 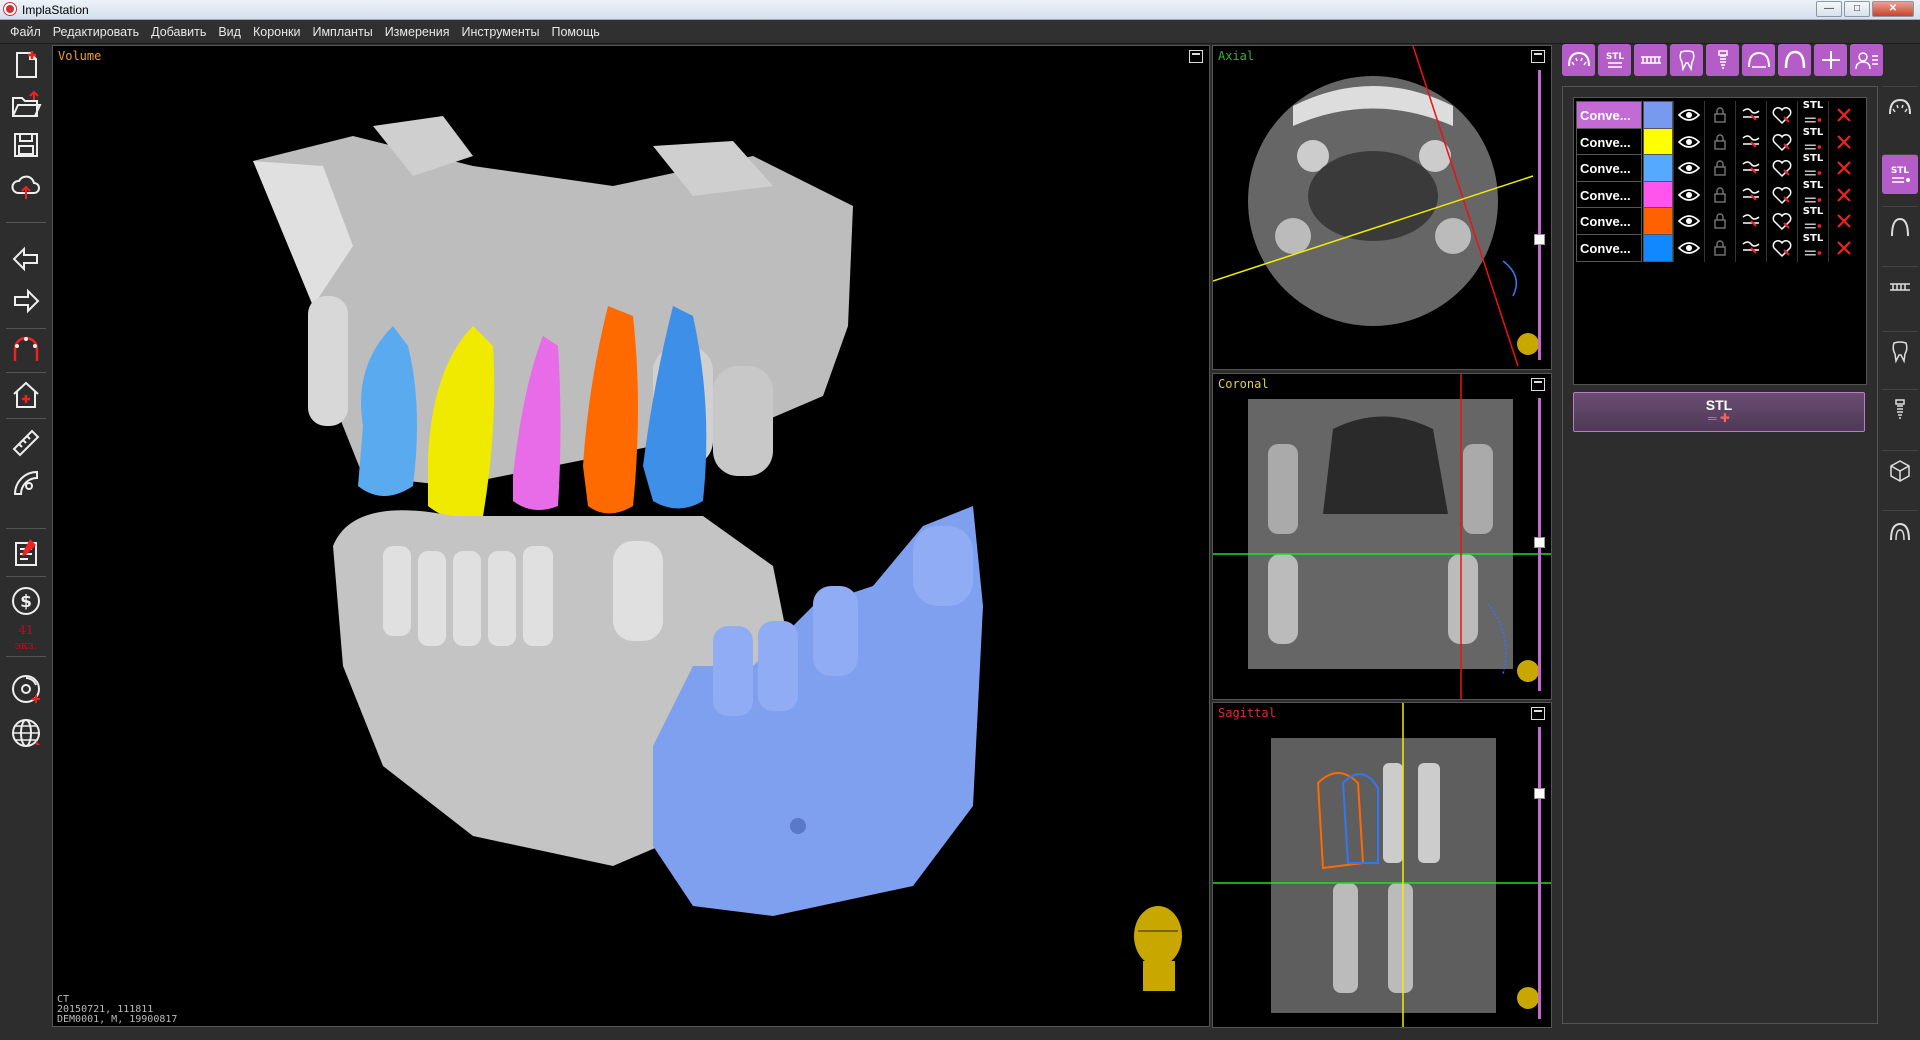 I want to click on coronal-viewport: Coronal, so click(x=1382, y=536).